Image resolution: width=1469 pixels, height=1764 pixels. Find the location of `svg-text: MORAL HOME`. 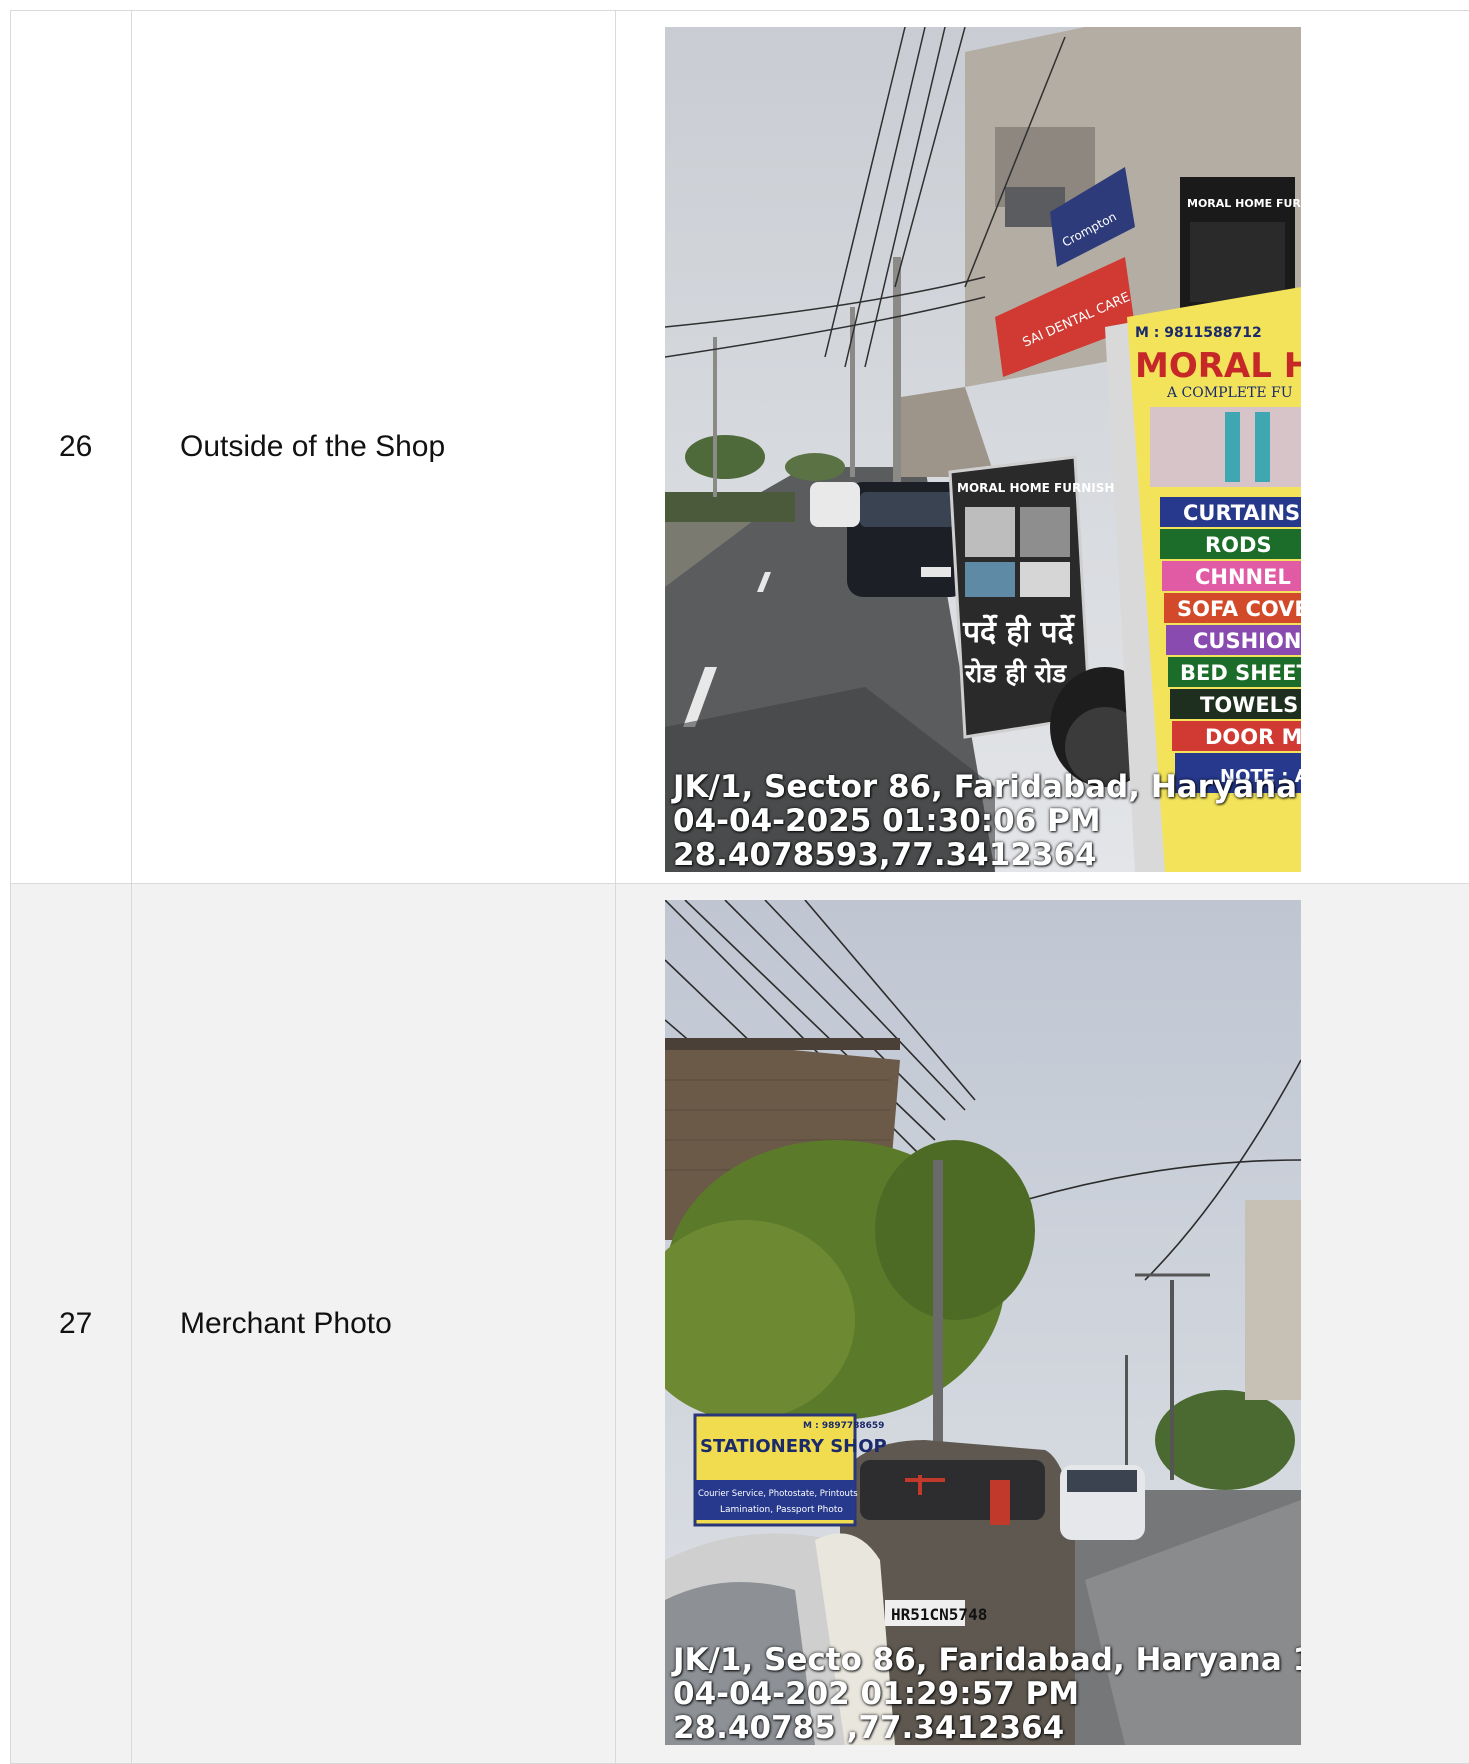

svg-text: MORAL HOME is located at coordinates (1218, 366).